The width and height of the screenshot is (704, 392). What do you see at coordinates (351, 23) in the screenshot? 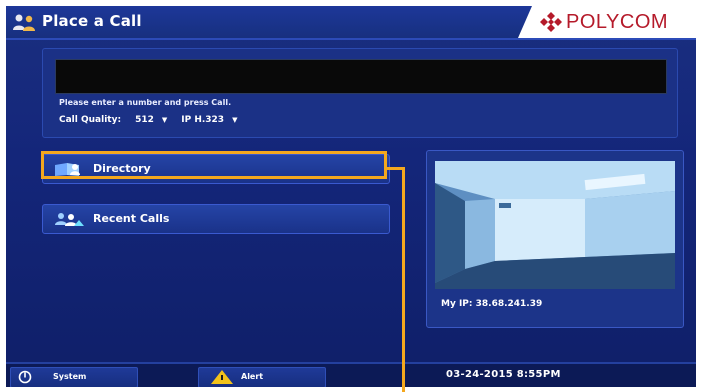
I see `title-bar: Place a Call POLYCOM` at bounding box center [351, 23].